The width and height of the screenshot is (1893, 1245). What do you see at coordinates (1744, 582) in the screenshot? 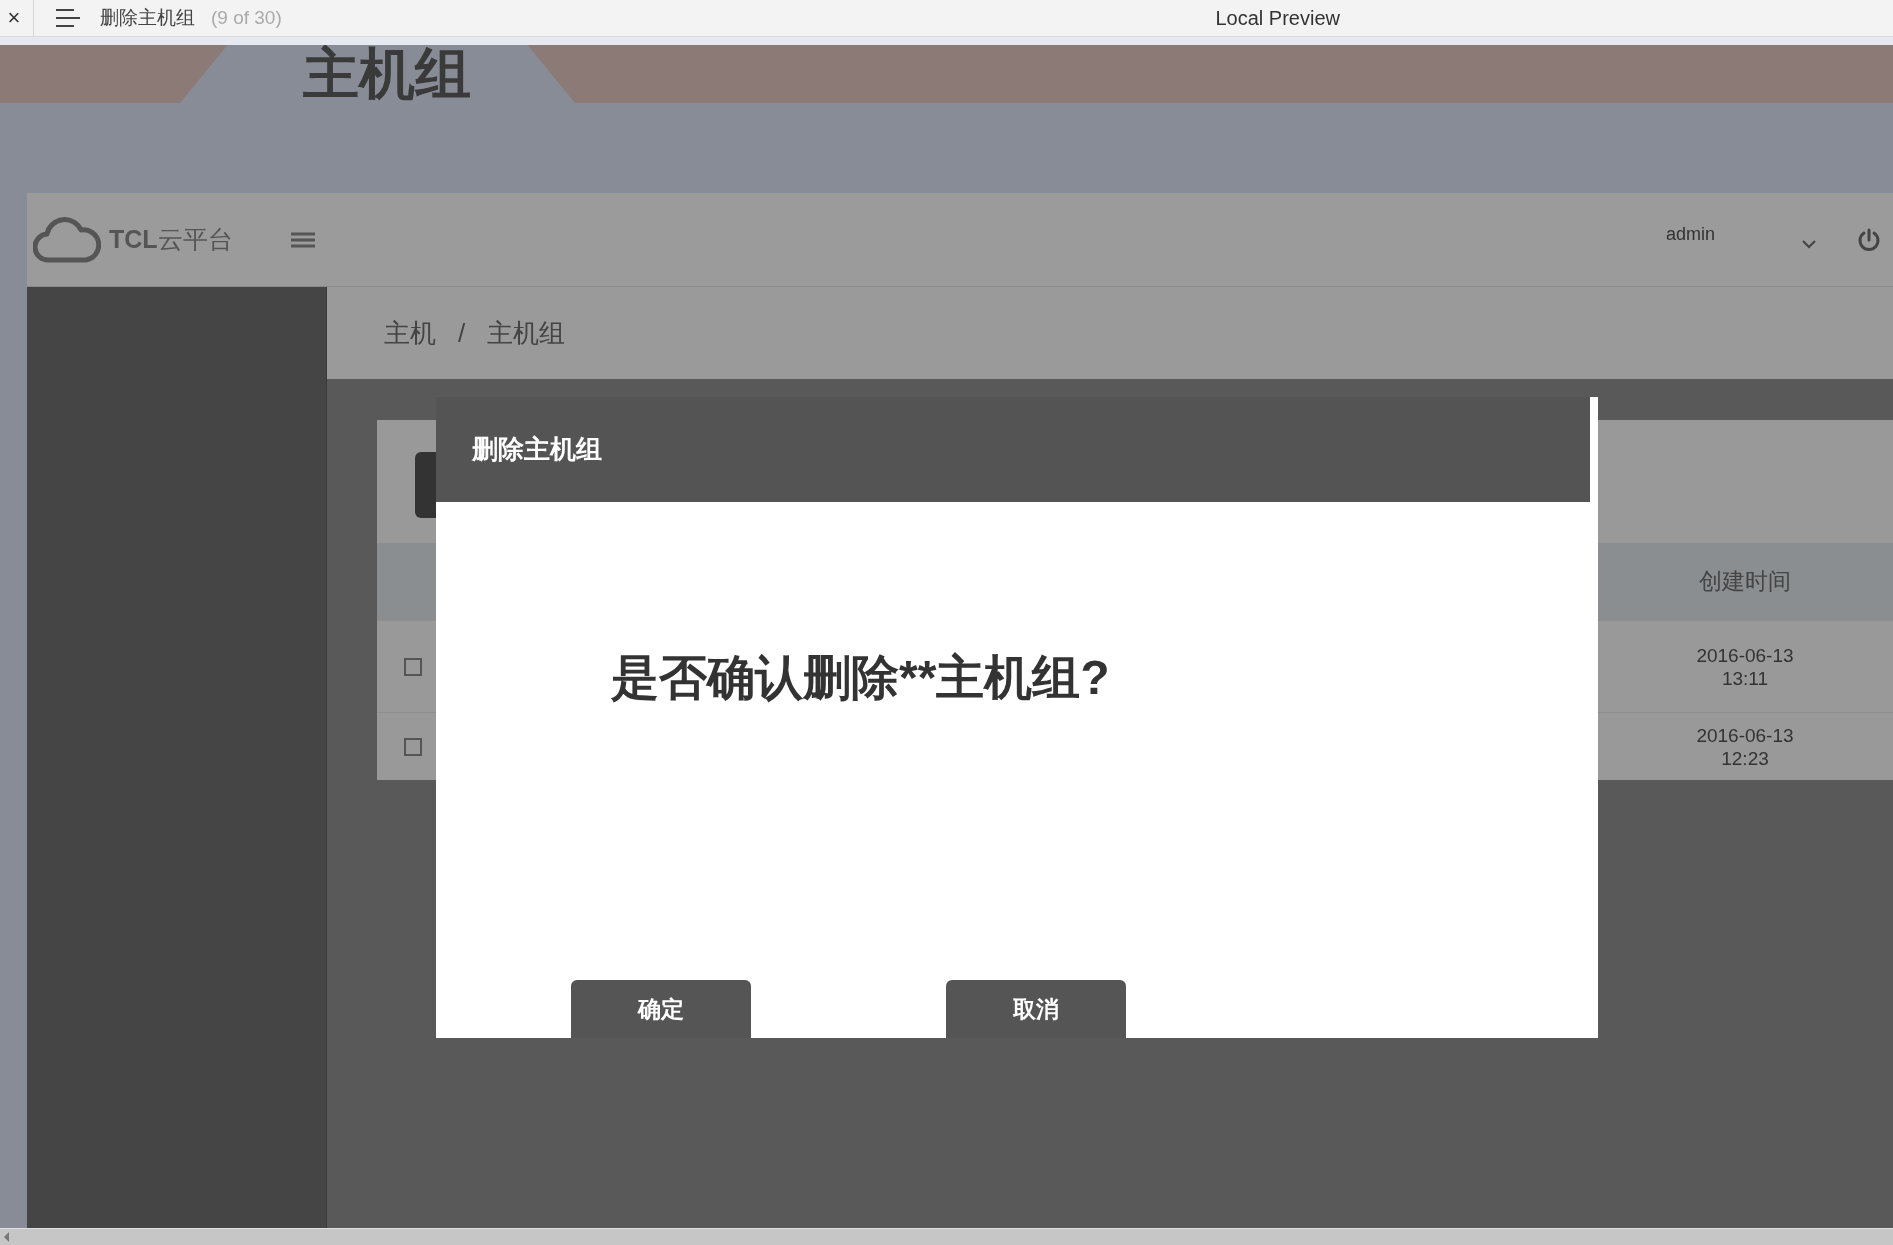
I see `column-header: 创建时间` at bounding box center [1744, 582].